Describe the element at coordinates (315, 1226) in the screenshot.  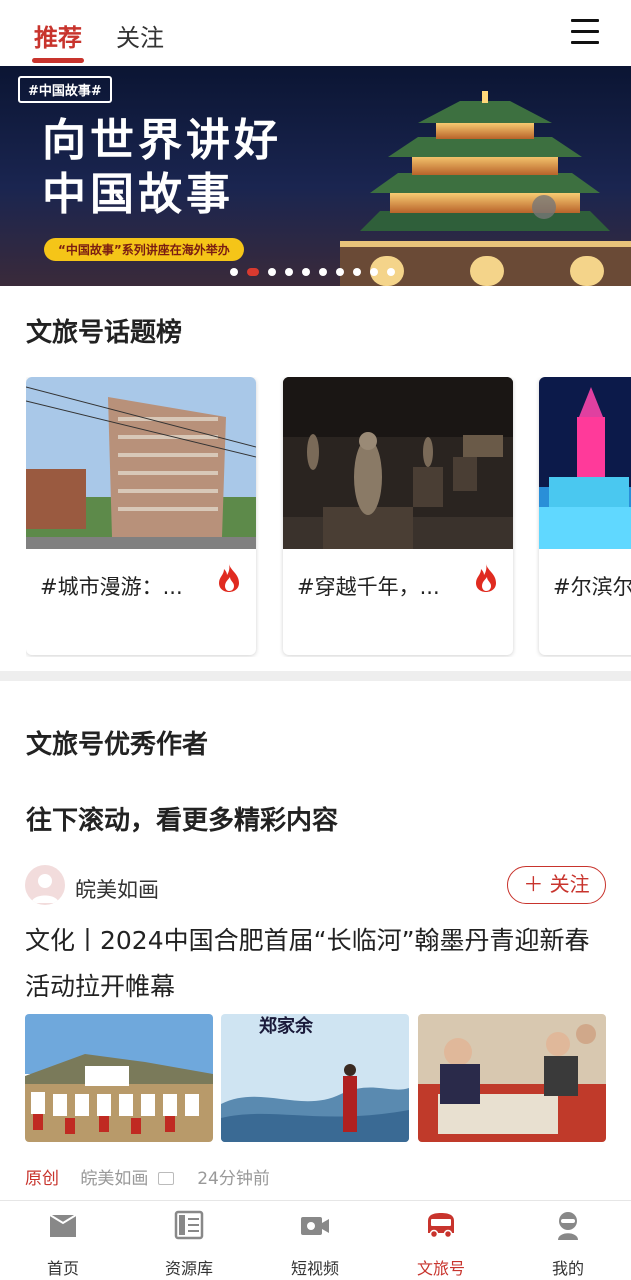
I see `video-camera-icon` at that location.